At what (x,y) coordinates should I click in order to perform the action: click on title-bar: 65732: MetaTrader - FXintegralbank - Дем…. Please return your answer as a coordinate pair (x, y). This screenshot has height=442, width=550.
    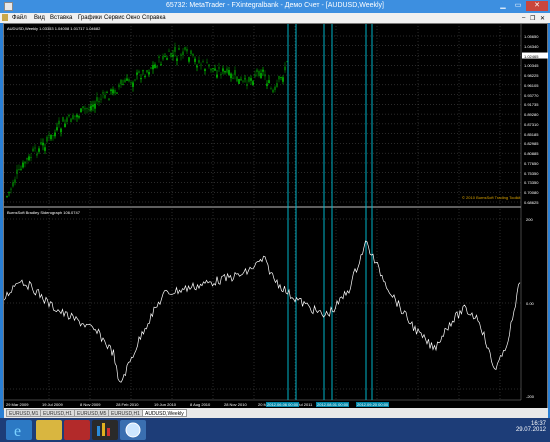
    Looking at the image, I should click on (275, 6).